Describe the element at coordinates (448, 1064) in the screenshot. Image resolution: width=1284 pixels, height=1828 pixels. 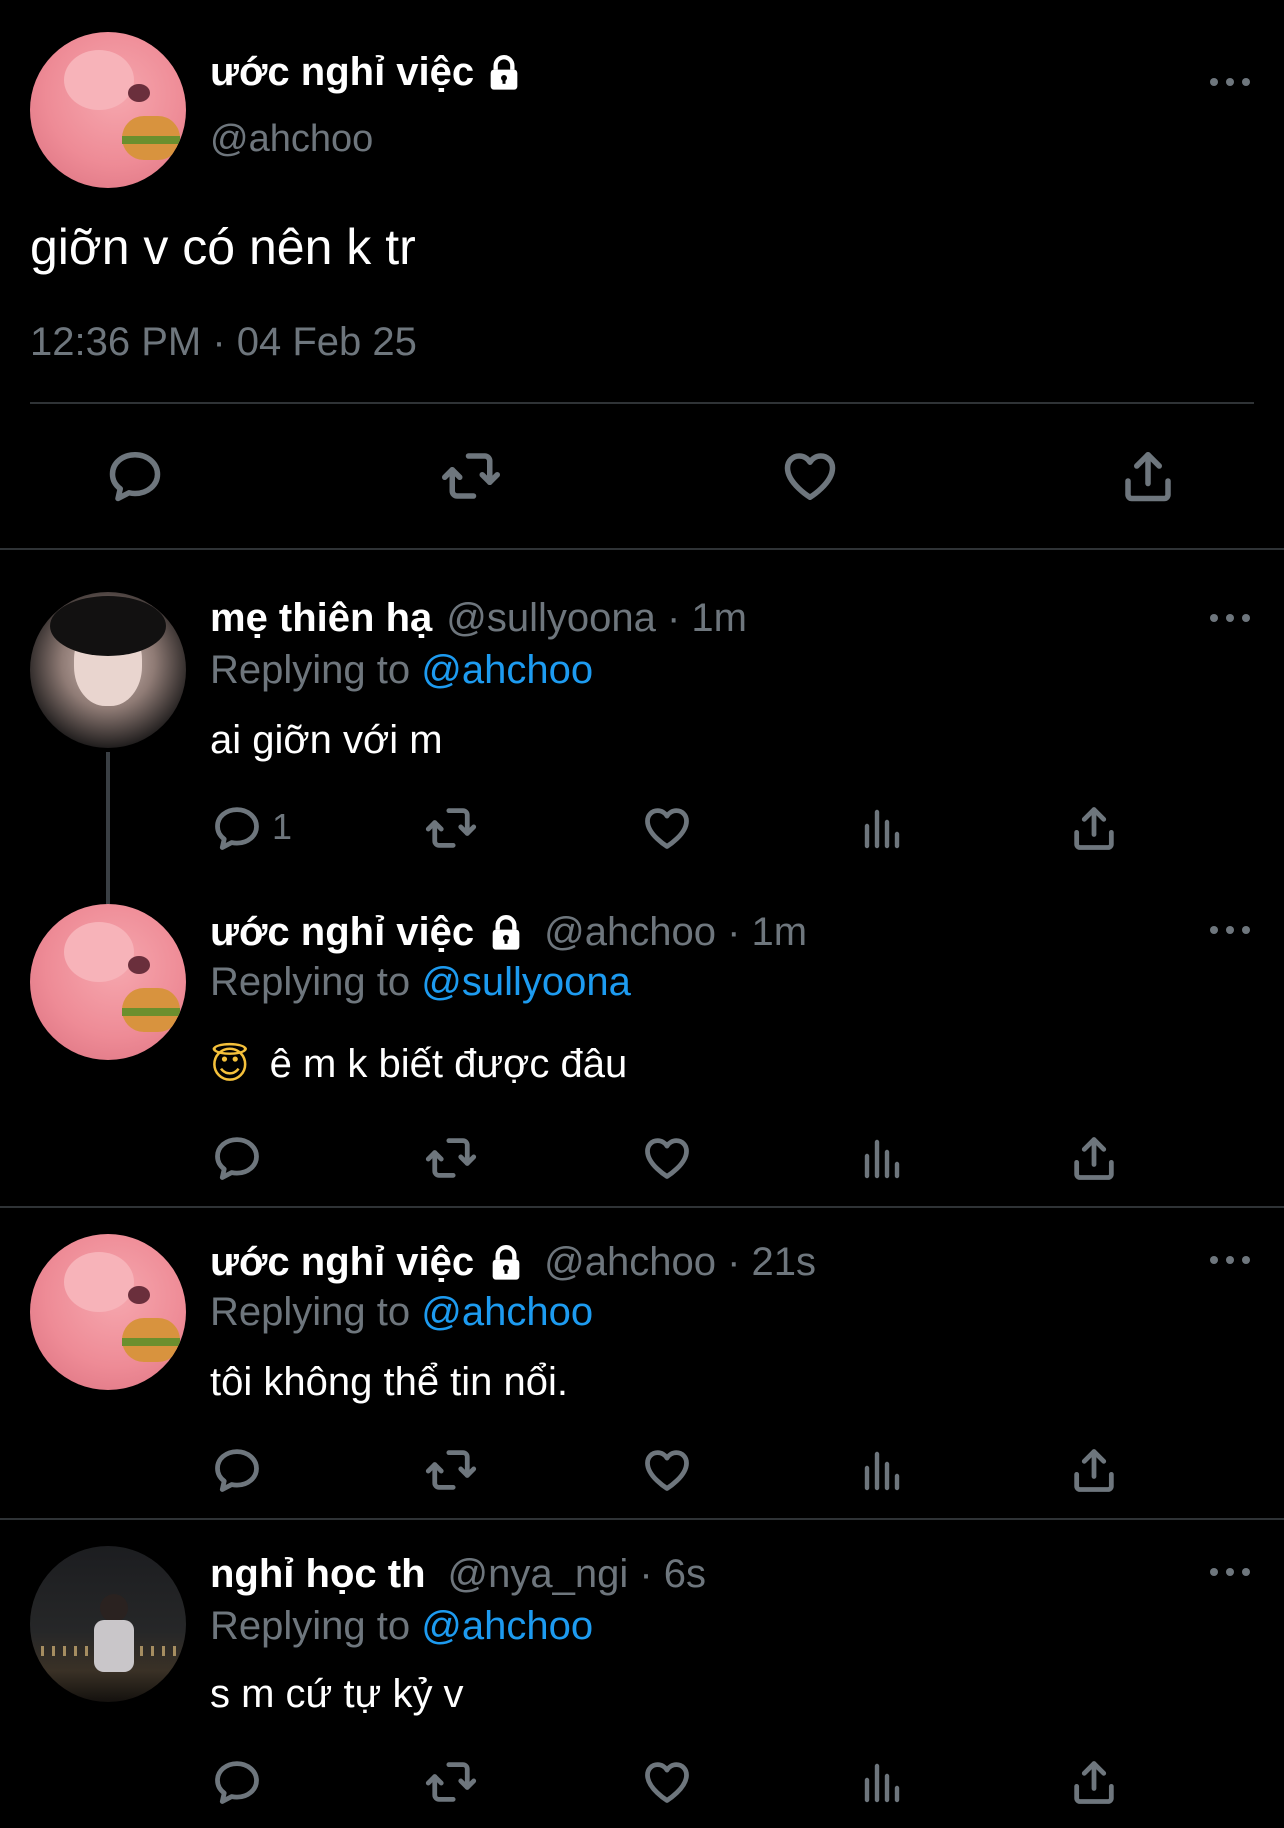
I see `reply-text: ê m k biết được đâu` at that location.